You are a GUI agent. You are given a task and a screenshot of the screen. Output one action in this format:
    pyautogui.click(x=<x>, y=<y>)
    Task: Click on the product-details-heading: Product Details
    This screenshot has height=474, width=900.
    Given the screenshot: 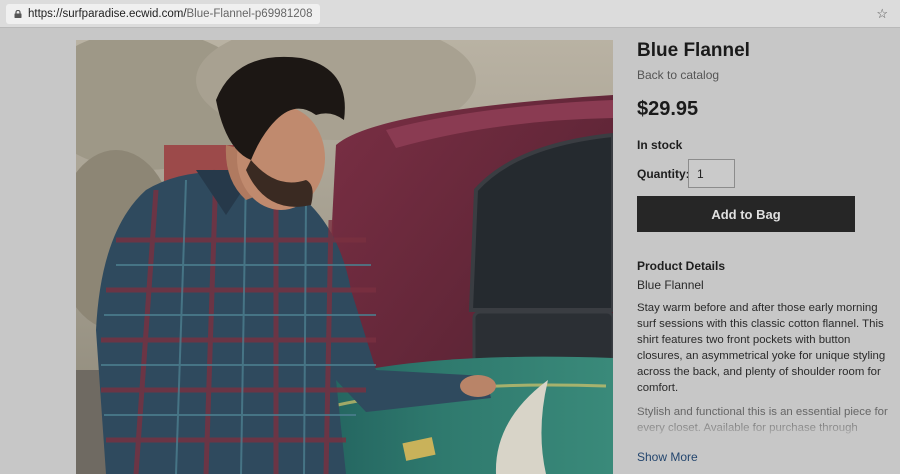 What is the action you would take?
    pyautogui.click(x=681, y=266)
    